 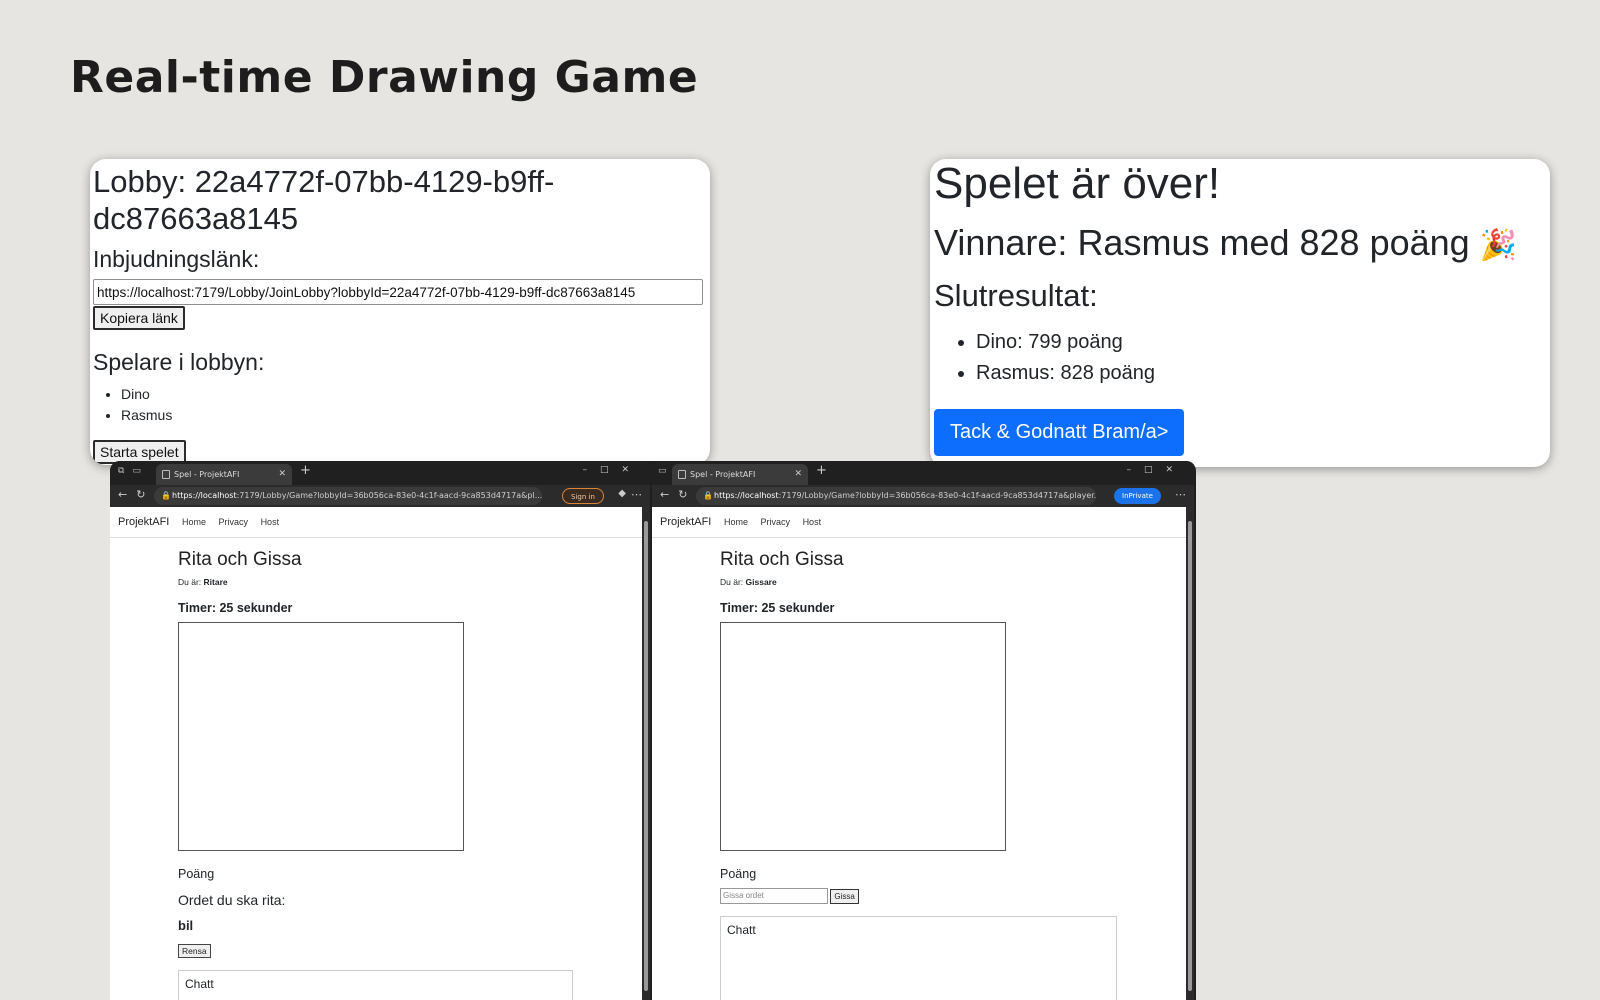 What do you see at coordinates (1016, 295) in the screenshot?
I see `final-results-title: Slutresultat:` at bounding box center [1016, 295].